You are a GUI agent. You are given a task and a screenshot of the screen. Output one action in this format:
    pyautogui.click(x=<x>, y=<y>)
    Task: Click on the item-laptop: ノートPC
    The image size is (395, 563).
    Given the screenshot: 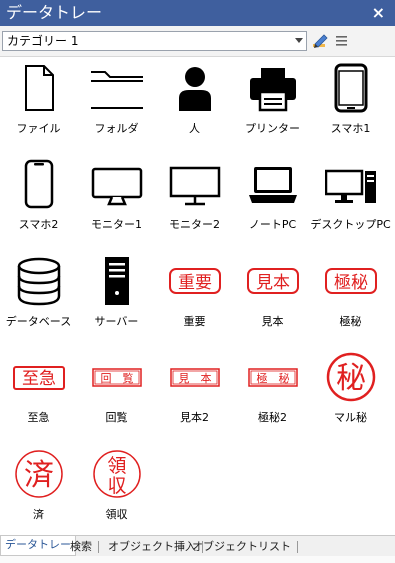 What is the action you would take?
    pyautogui.click(x=272, y=197)
    